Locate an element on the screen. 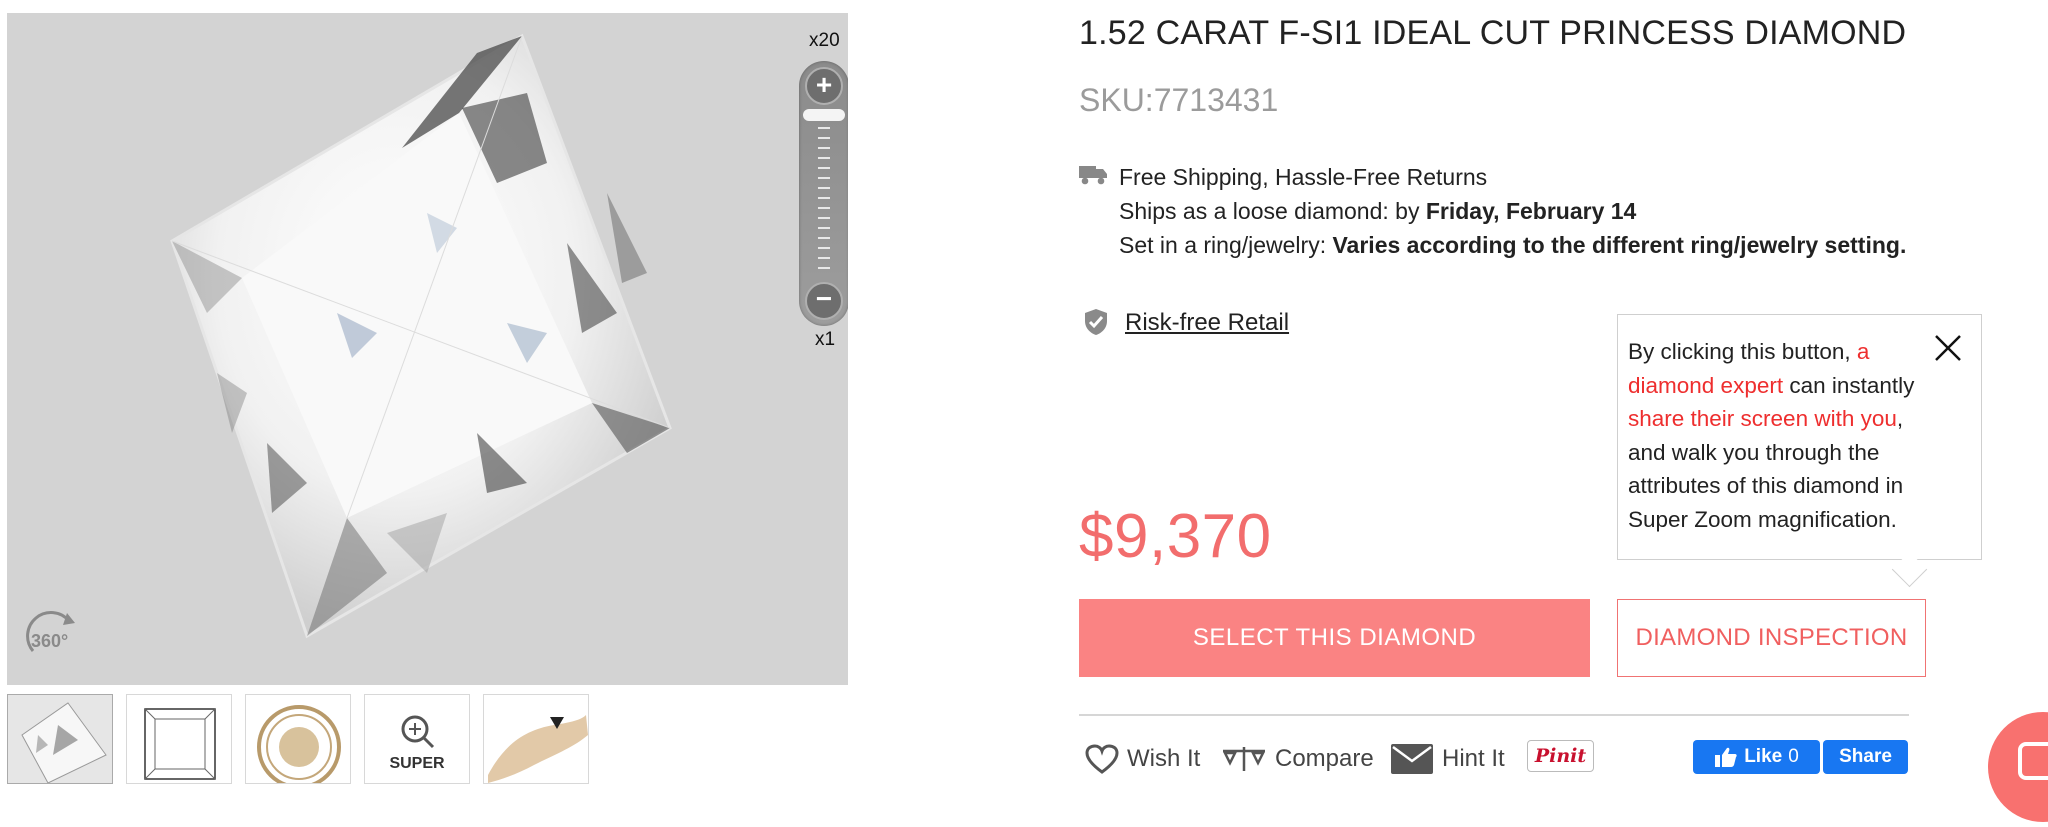 The width and height of the screenshot is (2048, 827). diamond-inspection-button: DIAMOND INSPECTION is located at coordinates (1771, 638).